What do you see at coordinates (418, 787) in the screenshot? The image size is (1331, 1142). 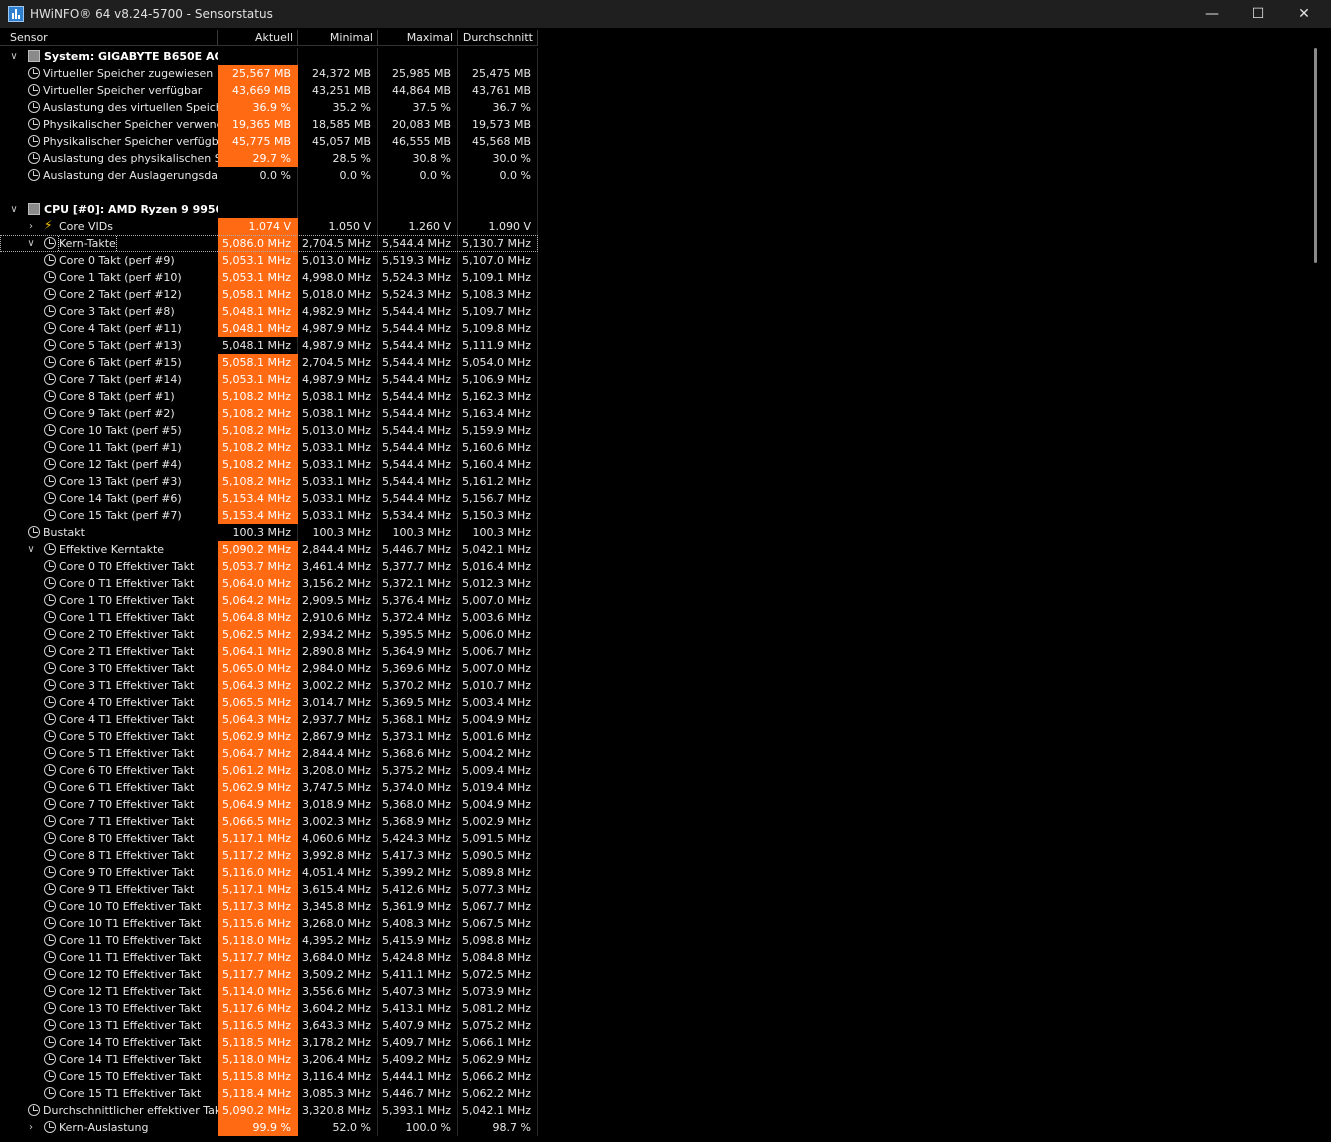 I see `maximum-value: 5,374.0 MHz` at bounding box center [418, 787].